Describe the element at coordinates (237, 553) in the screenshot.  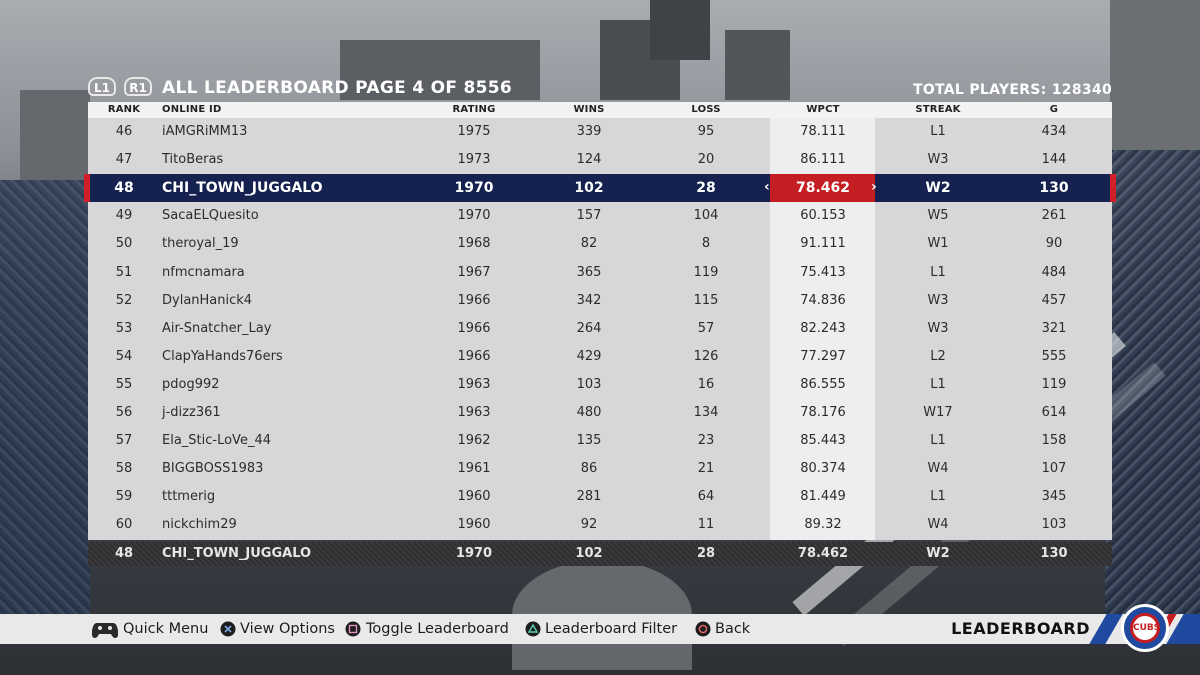
I see `my-online-id: CHI_TOWN_JUGGALO` at that location.